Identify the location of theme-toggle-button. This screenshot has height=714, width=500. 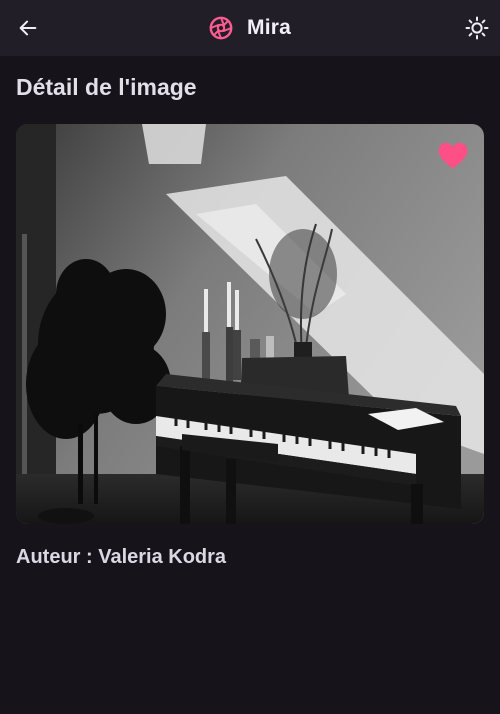
(477, 28).